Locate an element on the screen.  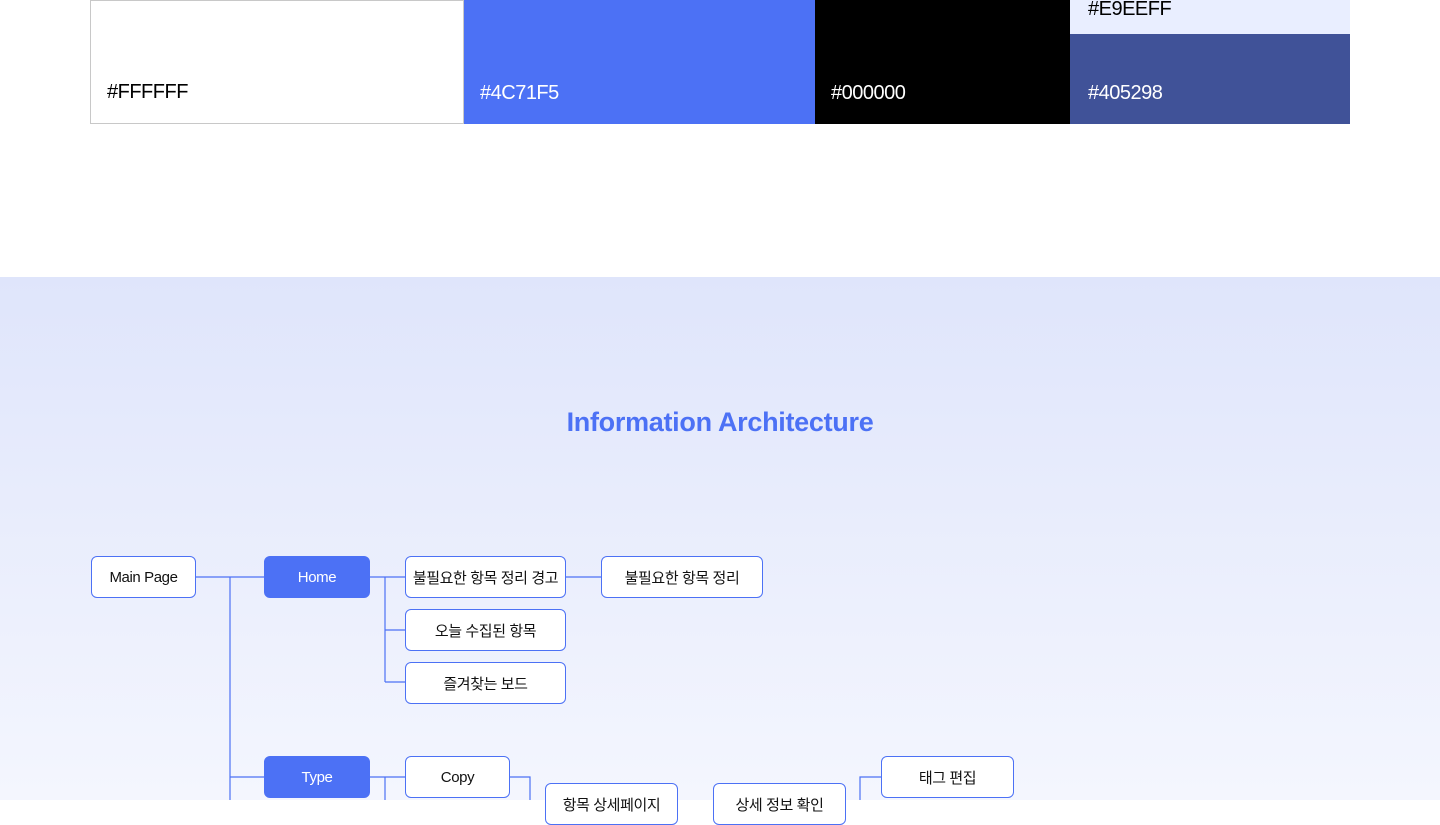
swatch-light: #E9EEFF is located at coordinates (1210, 17).